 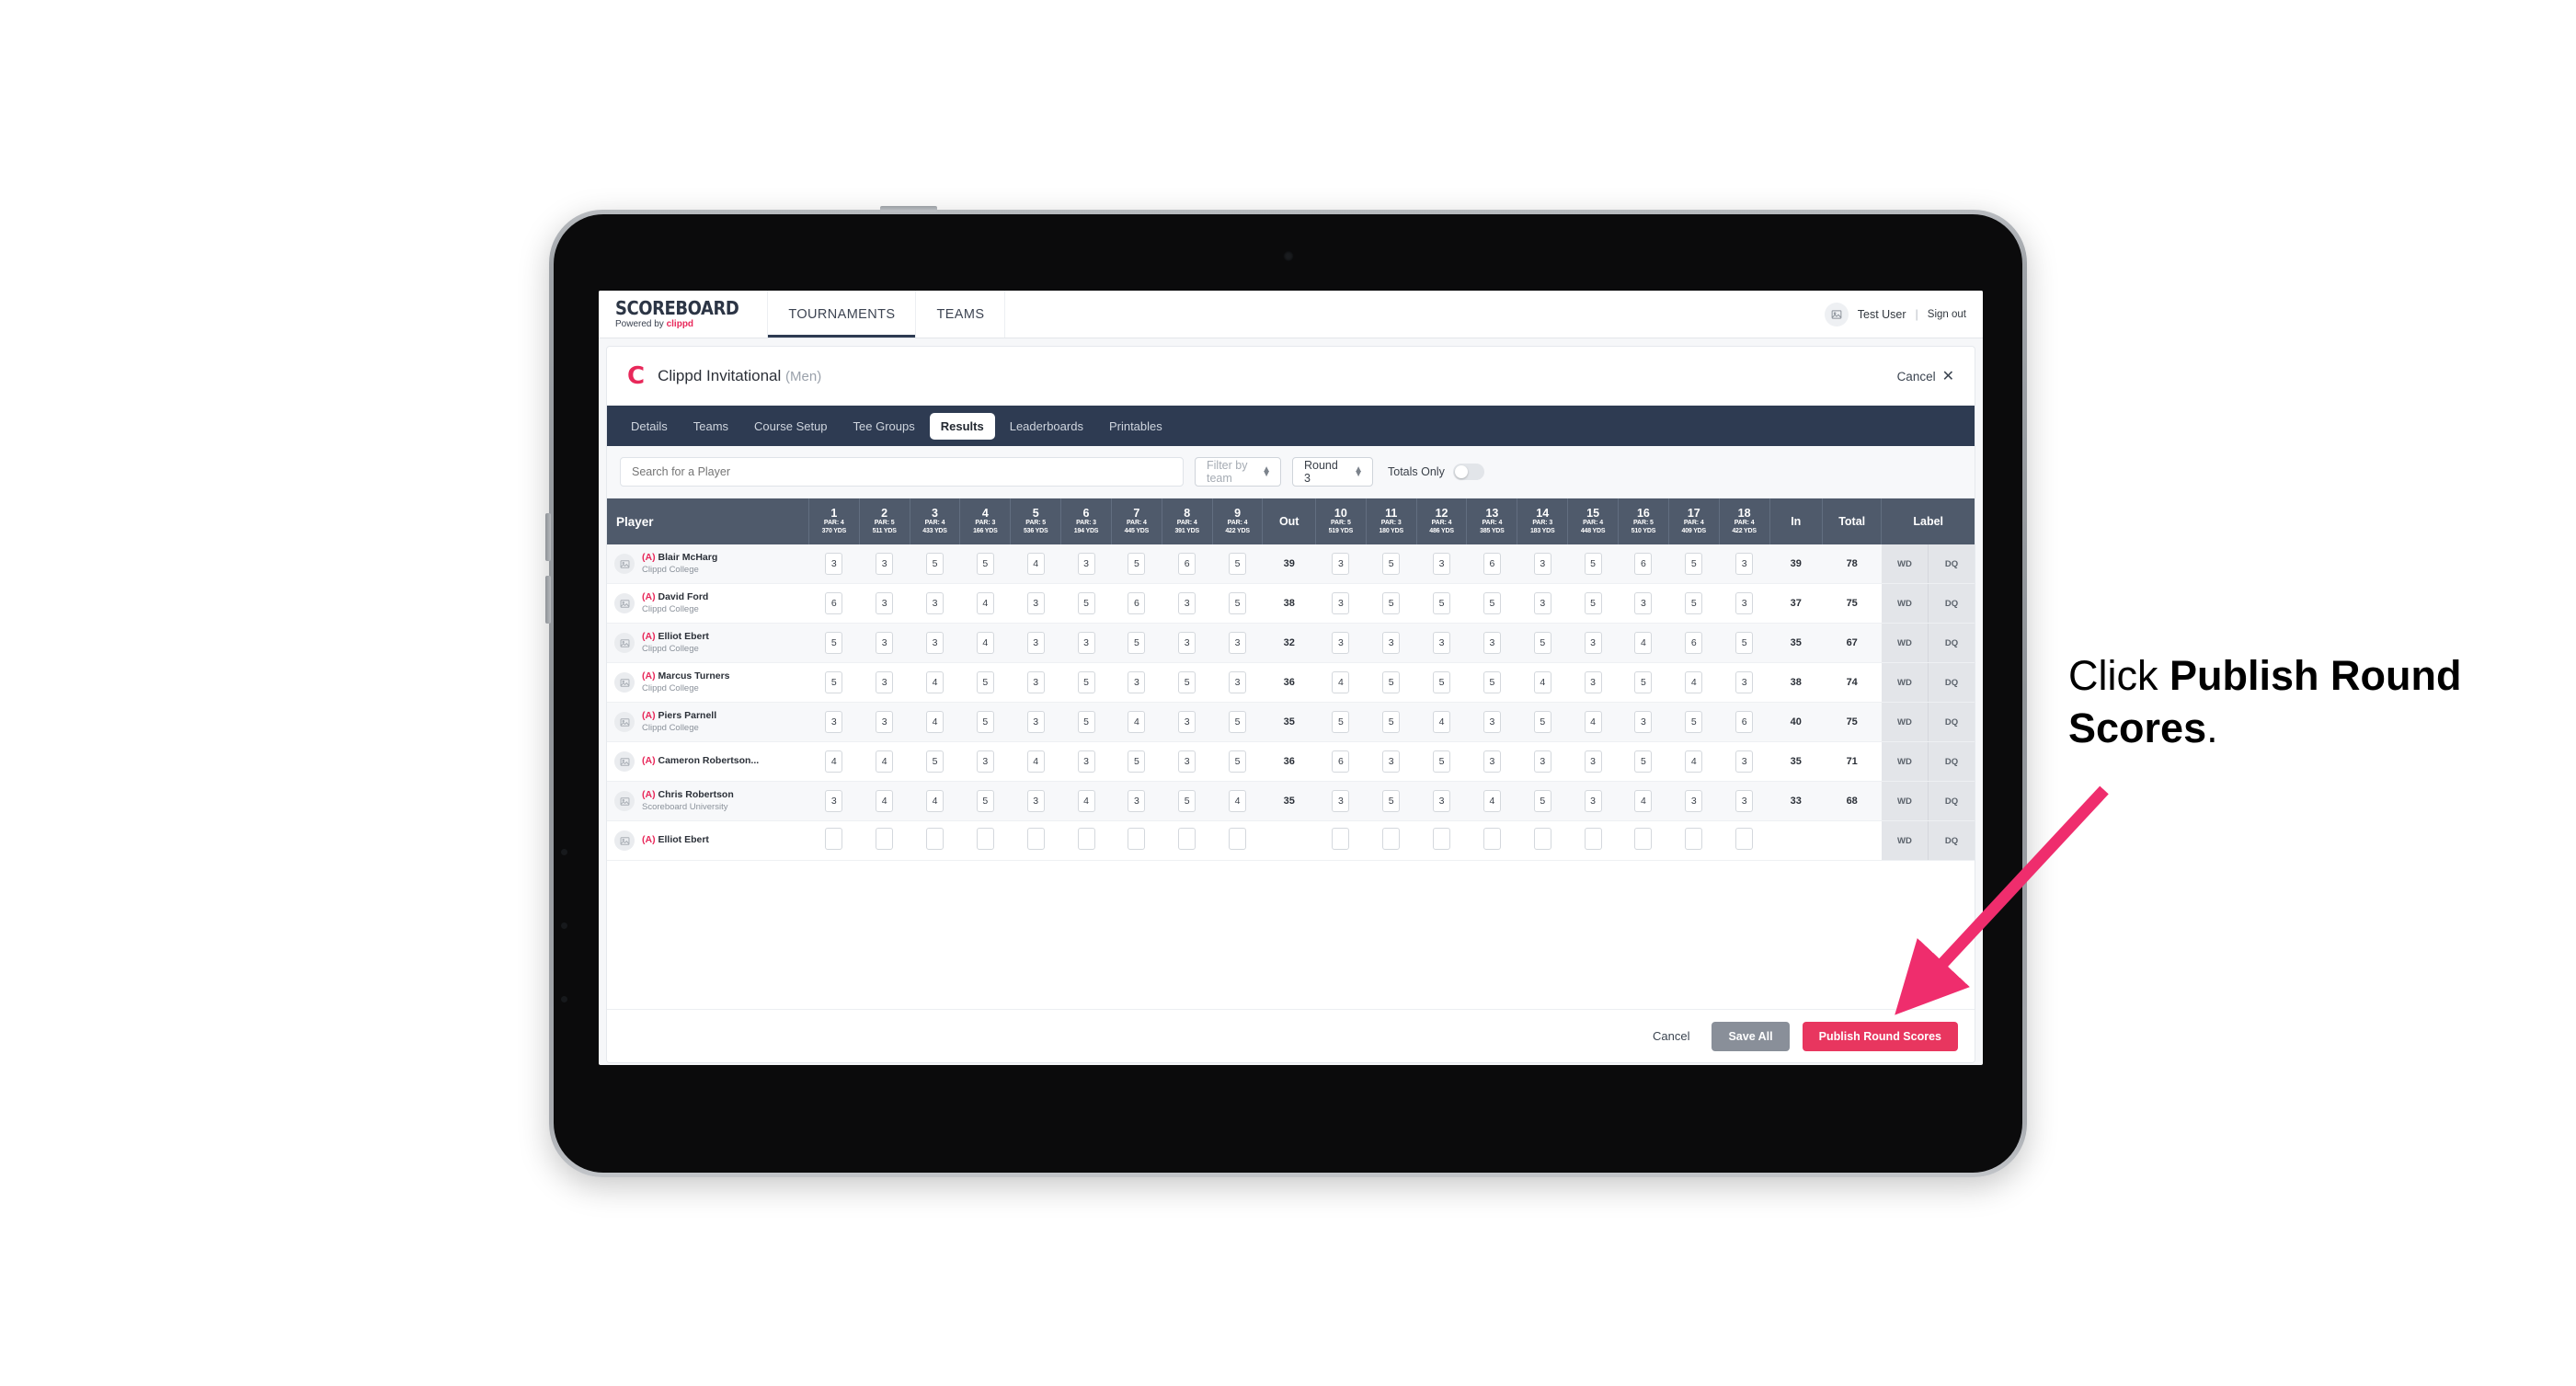 I want to click on score-cell-hole-12: 3, so click(x=1441, y=564).